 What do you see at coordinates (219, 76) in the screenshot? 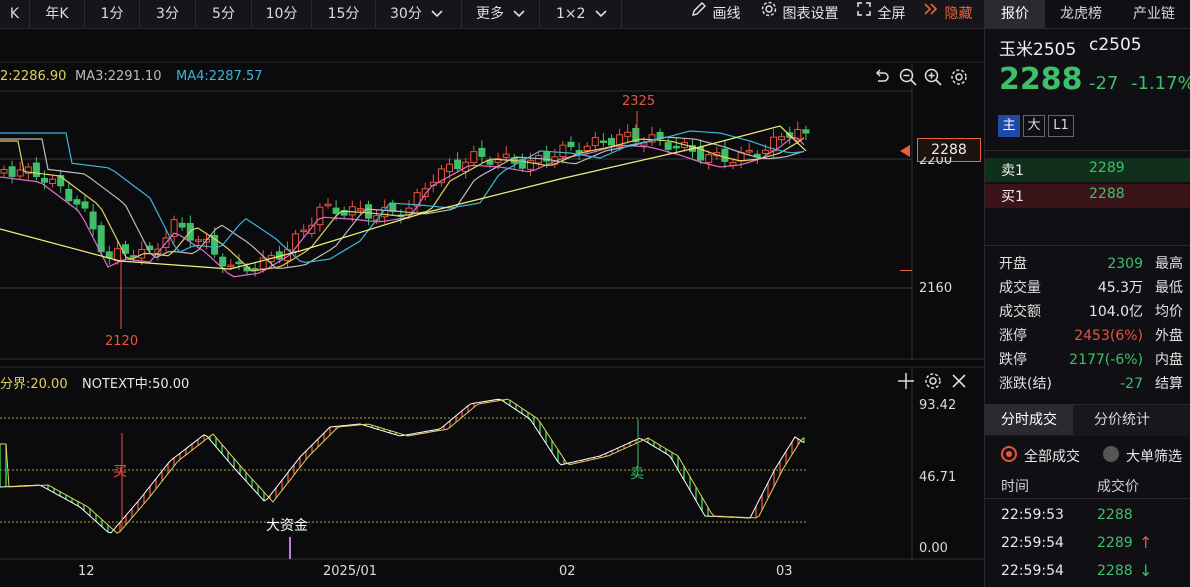
I see `ma4-label: MA4:2287.57` at bounding box center [219, 76].